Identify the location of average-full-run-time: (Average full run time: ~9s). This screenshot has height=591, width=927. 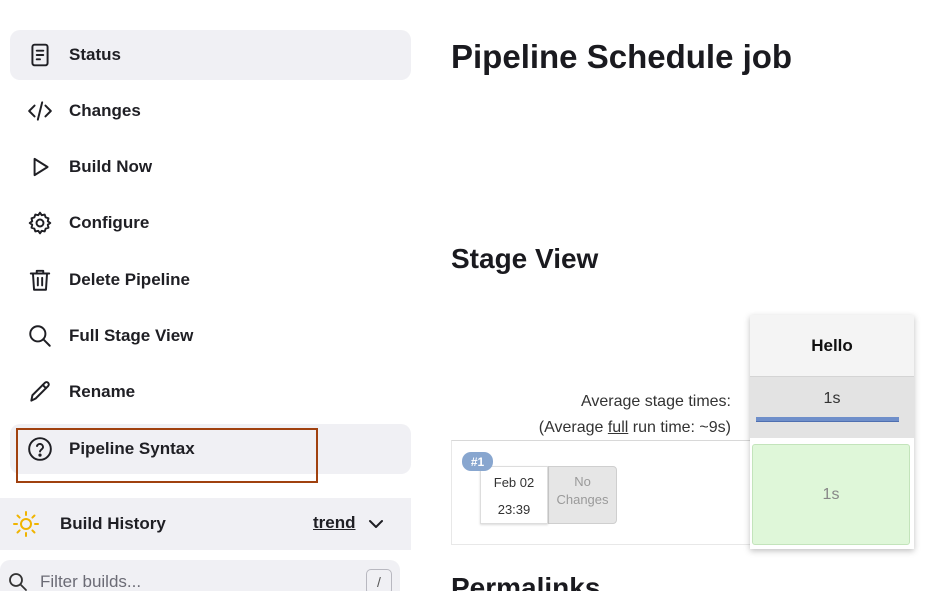
(634, 427).